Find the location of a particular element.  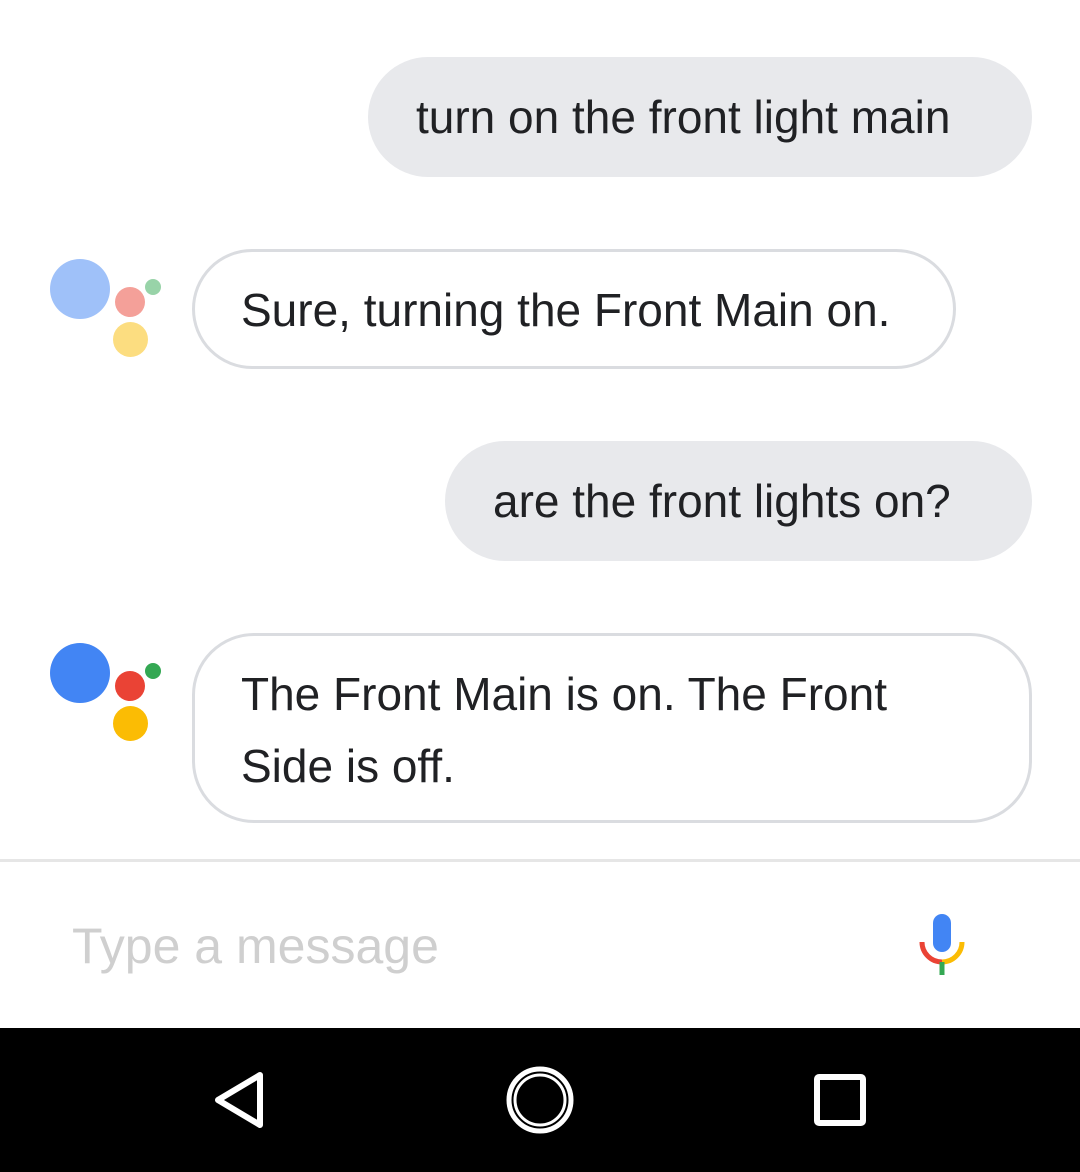

recents-square-icon is located at coordinates (840, 1100).